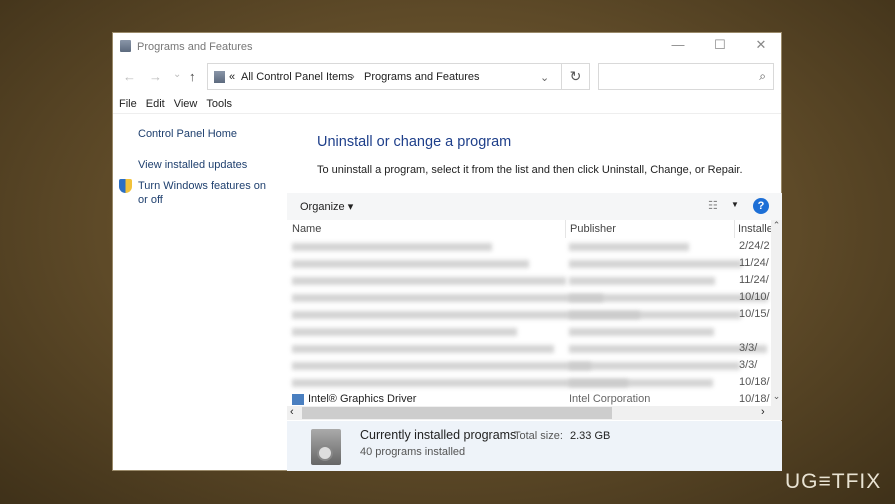 This screenshot has width=895, height=504. I want to click on column-headers: Name Publisher Installe, so click(534, 229).